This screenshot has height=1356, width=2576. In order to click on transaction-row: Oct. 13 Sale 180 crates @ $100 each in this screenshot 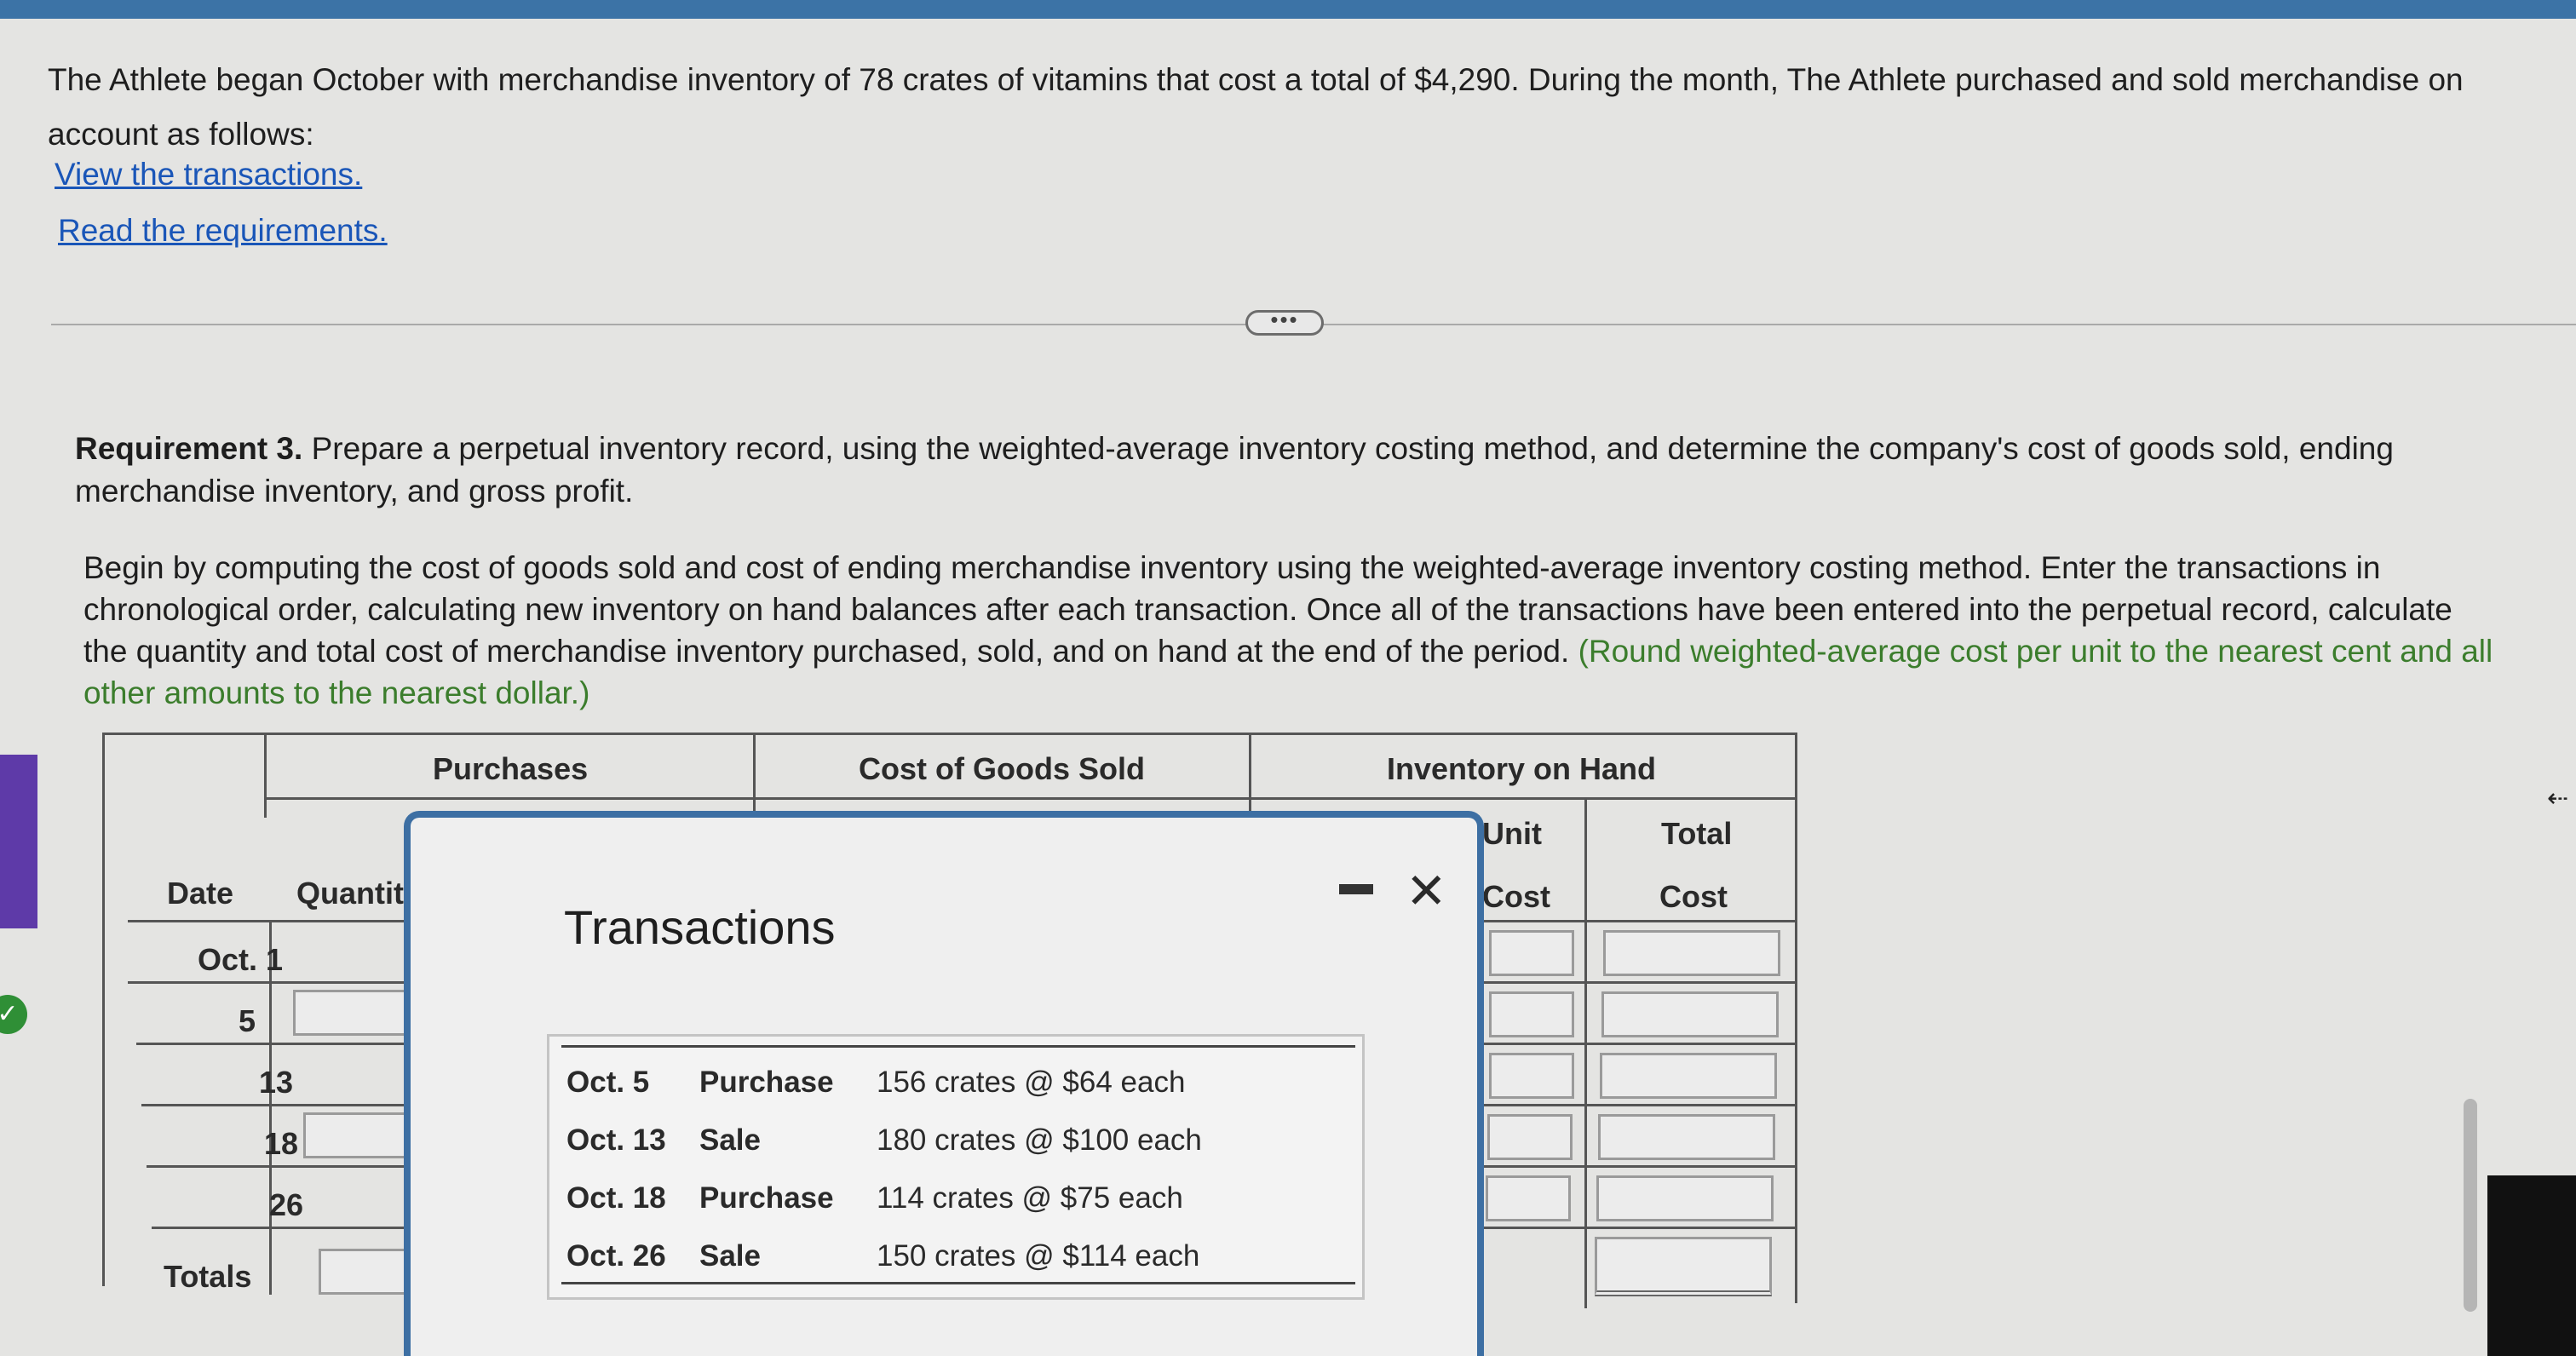, I will do `click(958, 1149)`.